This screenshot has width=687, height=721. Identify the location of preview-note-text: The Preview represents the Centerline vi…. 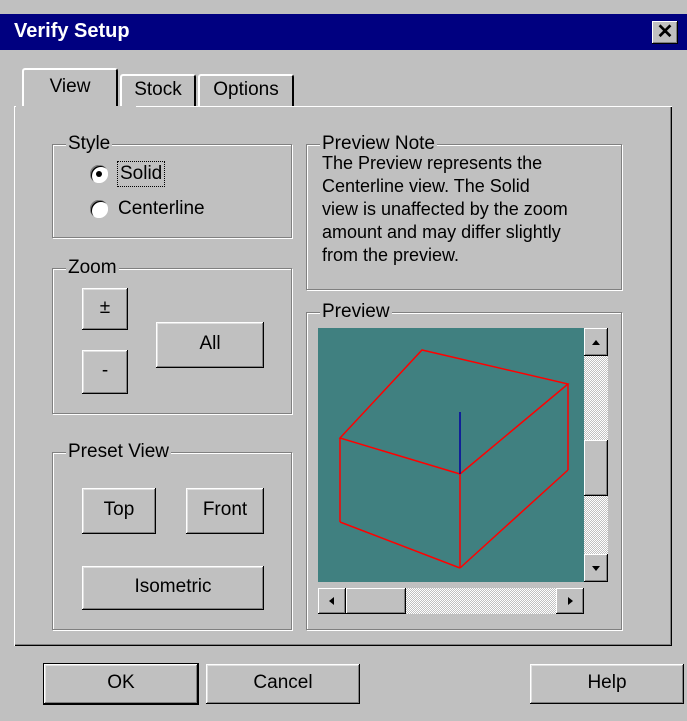
(470, 209).